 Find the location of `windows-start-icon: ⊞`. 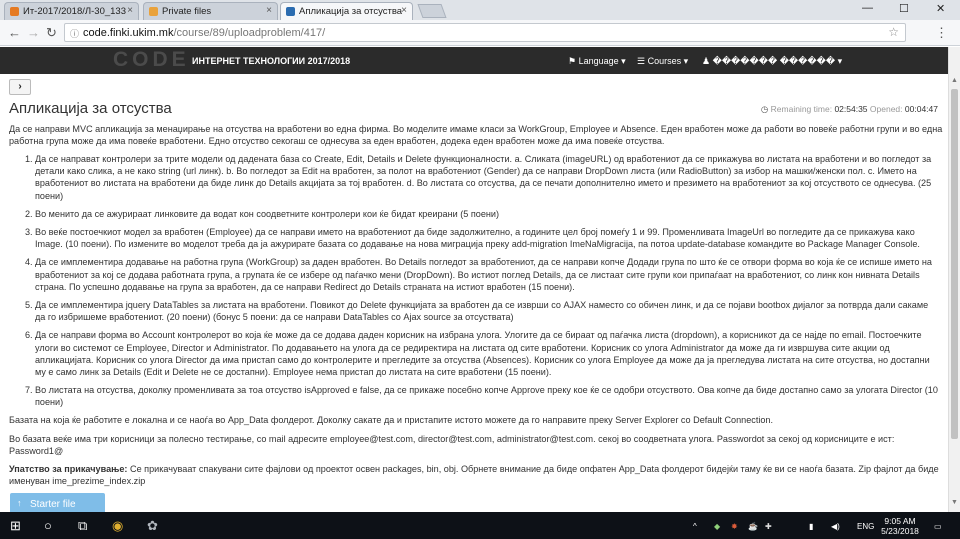

windows-start-icon: ⊞ is located at coordinates (15, 526).